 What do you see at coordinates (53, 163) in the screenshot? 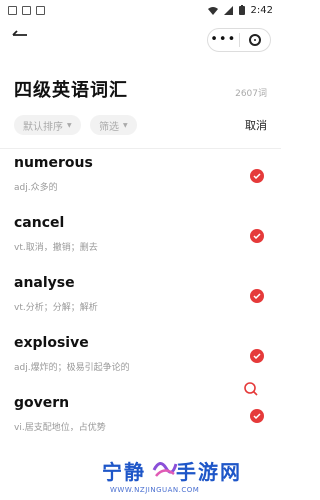
I see `word-text: numerous` at bounding box center [53, 163].